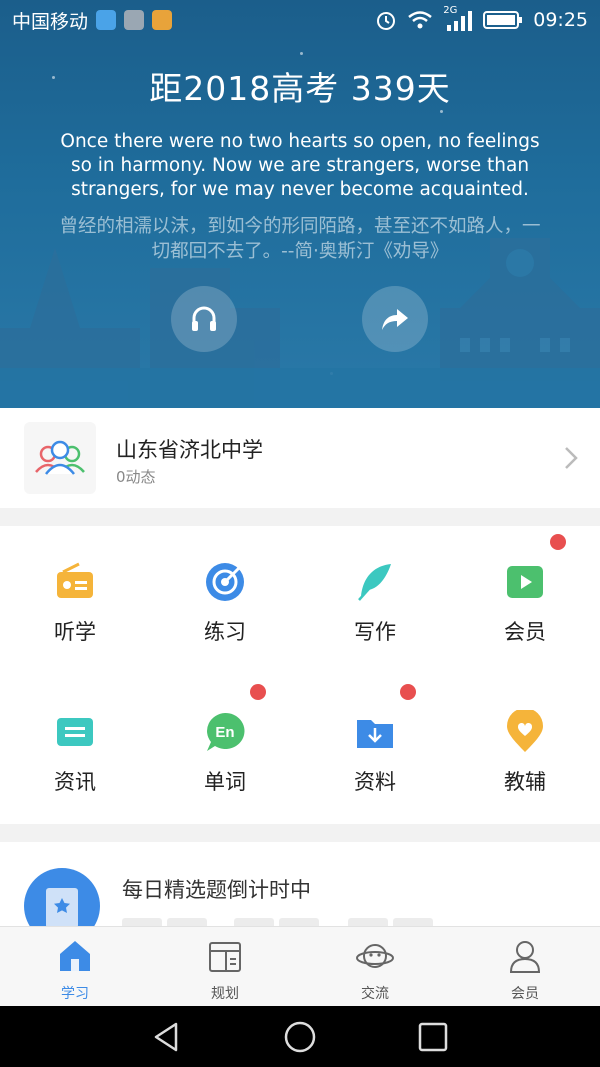 This screenshot has width=600, height=1067. I want to click on school-name: 山东省济北中学, so click(189, 450).